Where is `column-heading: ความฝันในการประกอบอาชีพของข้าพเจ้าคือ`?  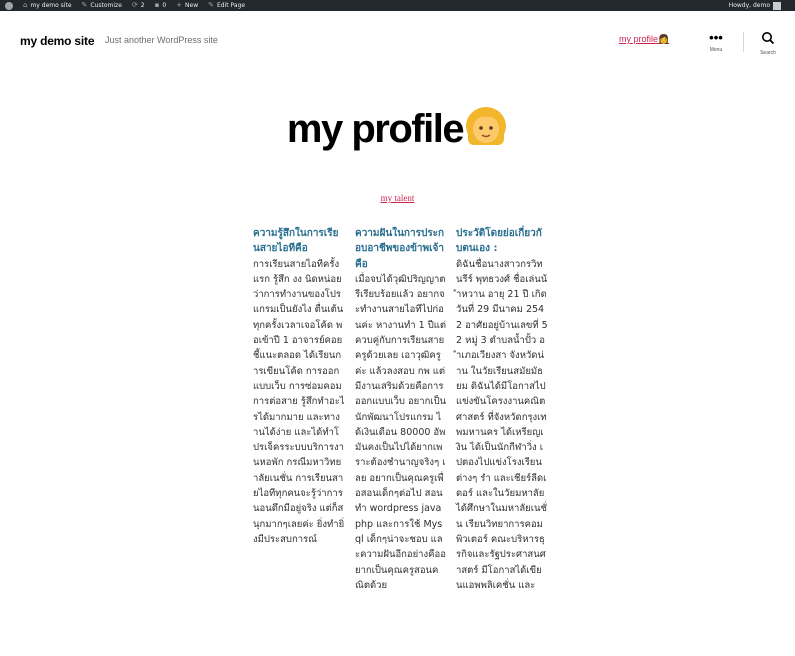 column-heading: ความฝันในการประกอบอาชีพของข้าพเจ้าคือ is located at coordinates (400, 249).